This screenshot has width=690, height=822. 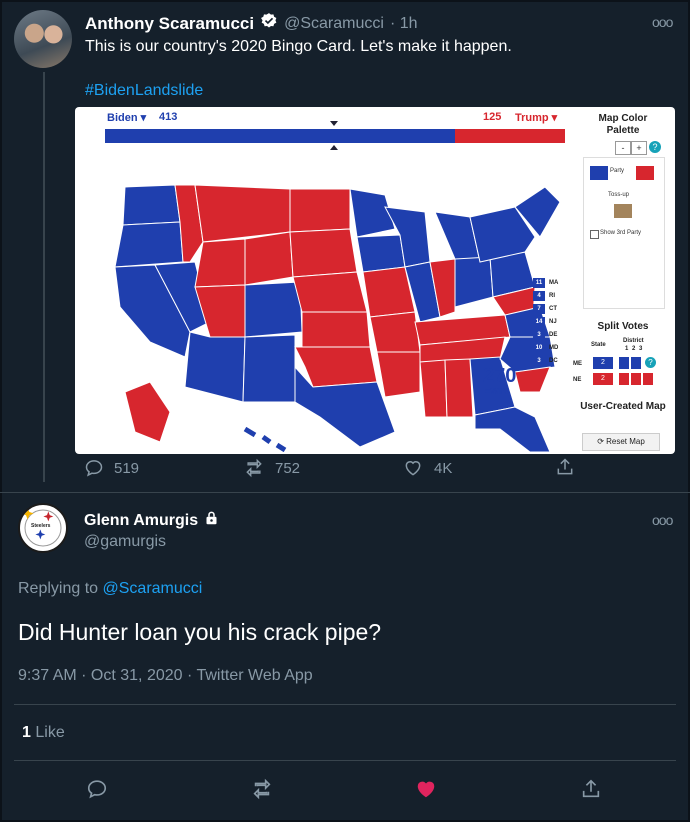 I want to click on svg-text: Steelers, so click(x=41, y=526).